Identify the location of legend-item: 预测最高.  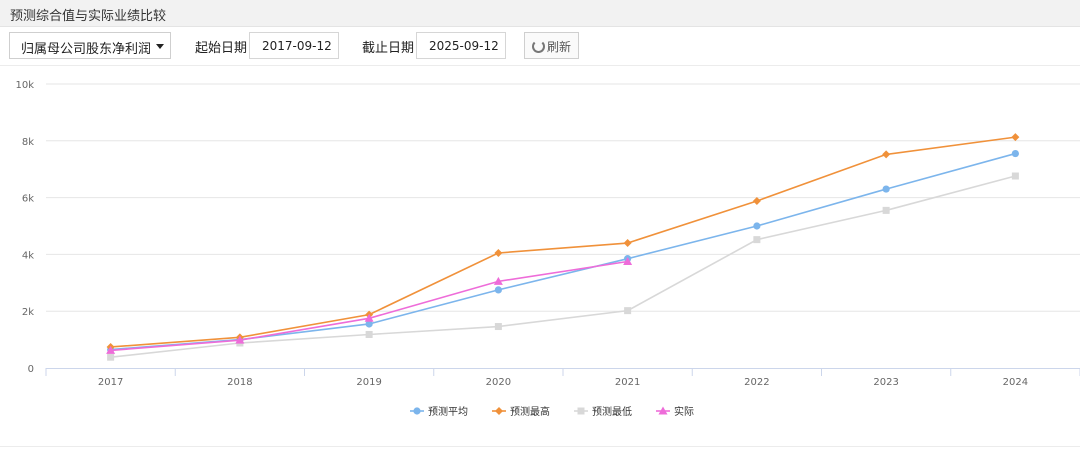
(521, 411).